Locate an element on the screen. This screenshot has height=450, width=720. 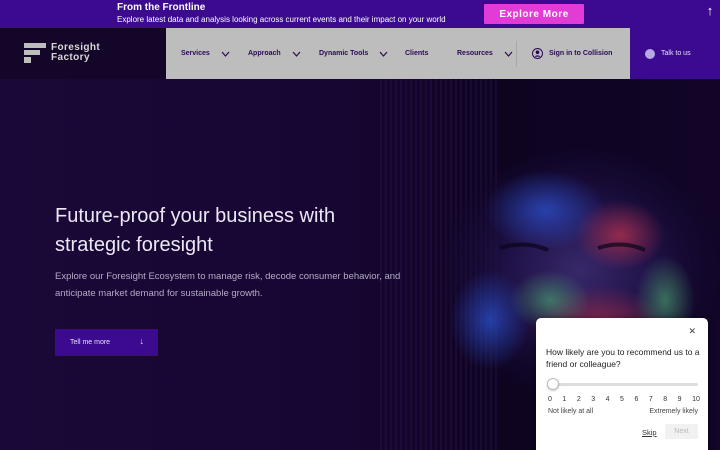
brand-name-line2: Factory is located at coordinates (70, 57).